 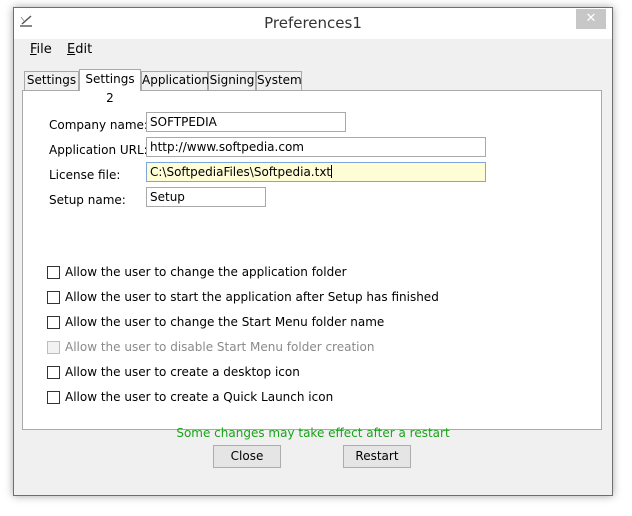 I want to click on license-file-field: C:\SoftpediaFiles\Softpedia.txt, so click(x=316, y=172).